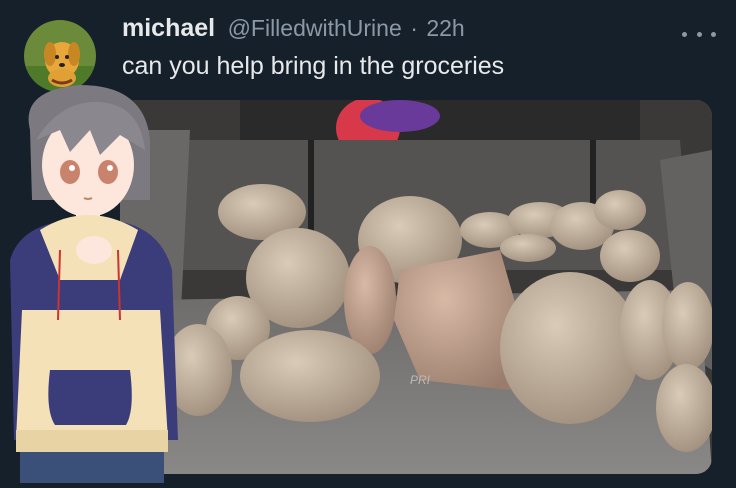 The image size is (736, 488). I want to click on tweet-text: can you help bring in the groceries, so click(313, 66).